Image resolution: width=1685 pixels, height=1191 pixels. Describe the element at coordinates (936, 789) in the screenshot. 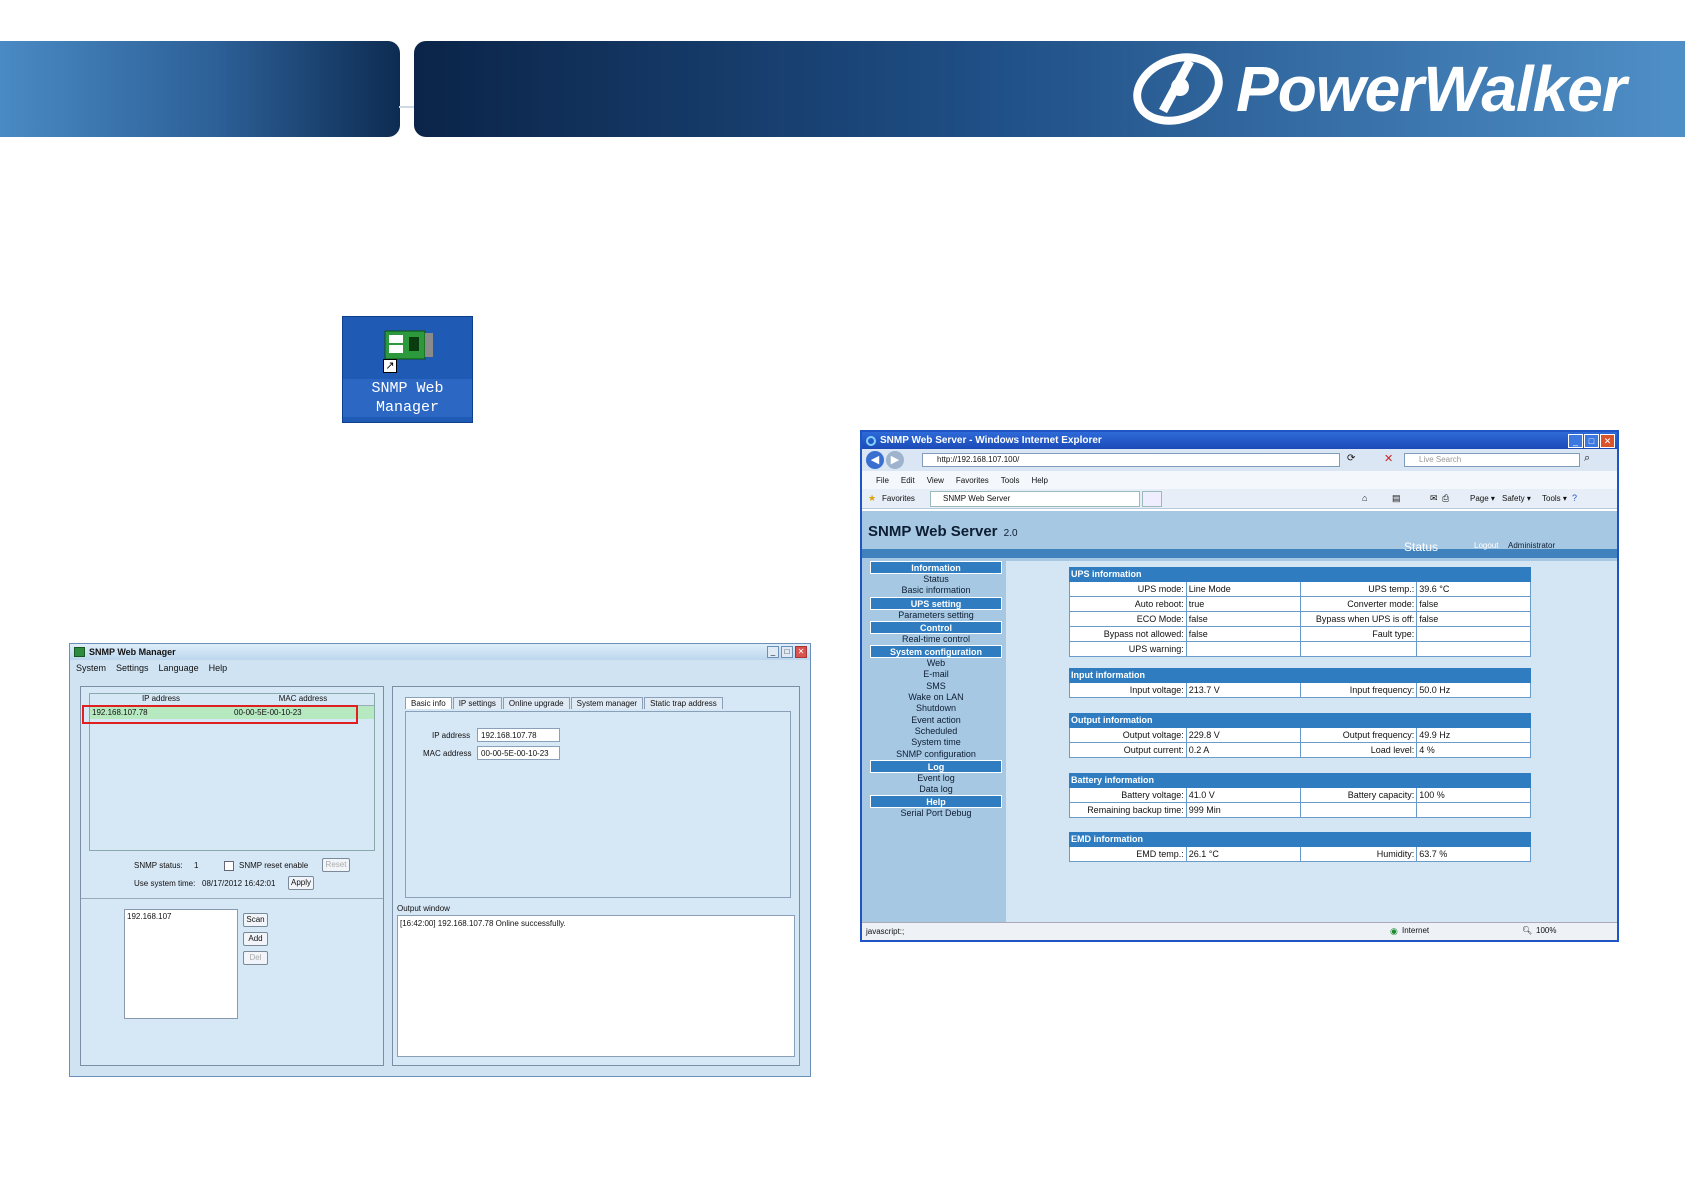

I see `nav-item: Data log` at that location.